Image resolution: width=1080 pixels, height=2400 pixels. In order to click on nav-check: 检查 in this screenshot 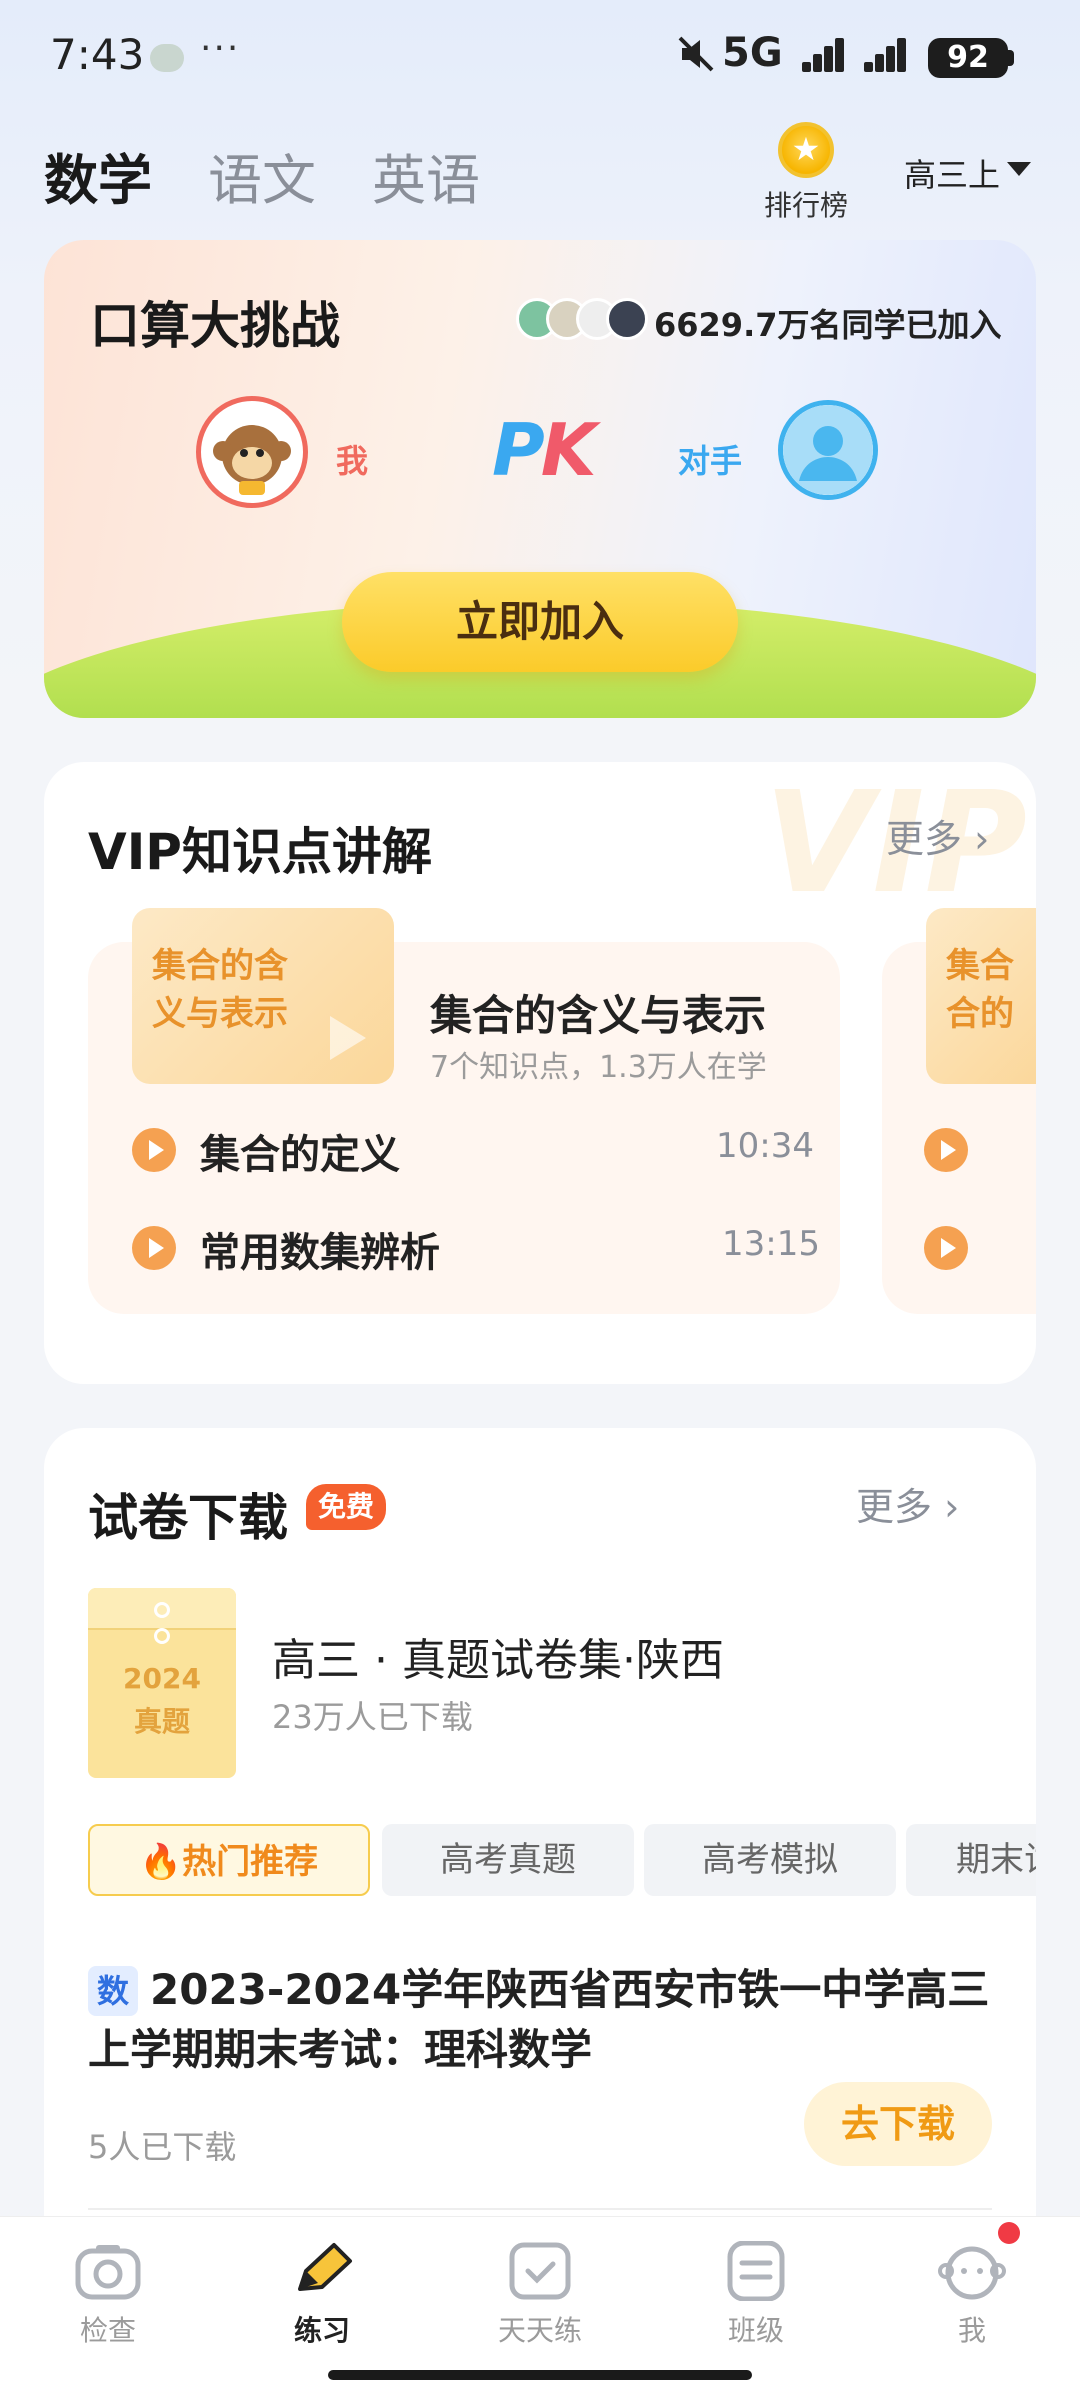, I will do `click(108, 2295)`.